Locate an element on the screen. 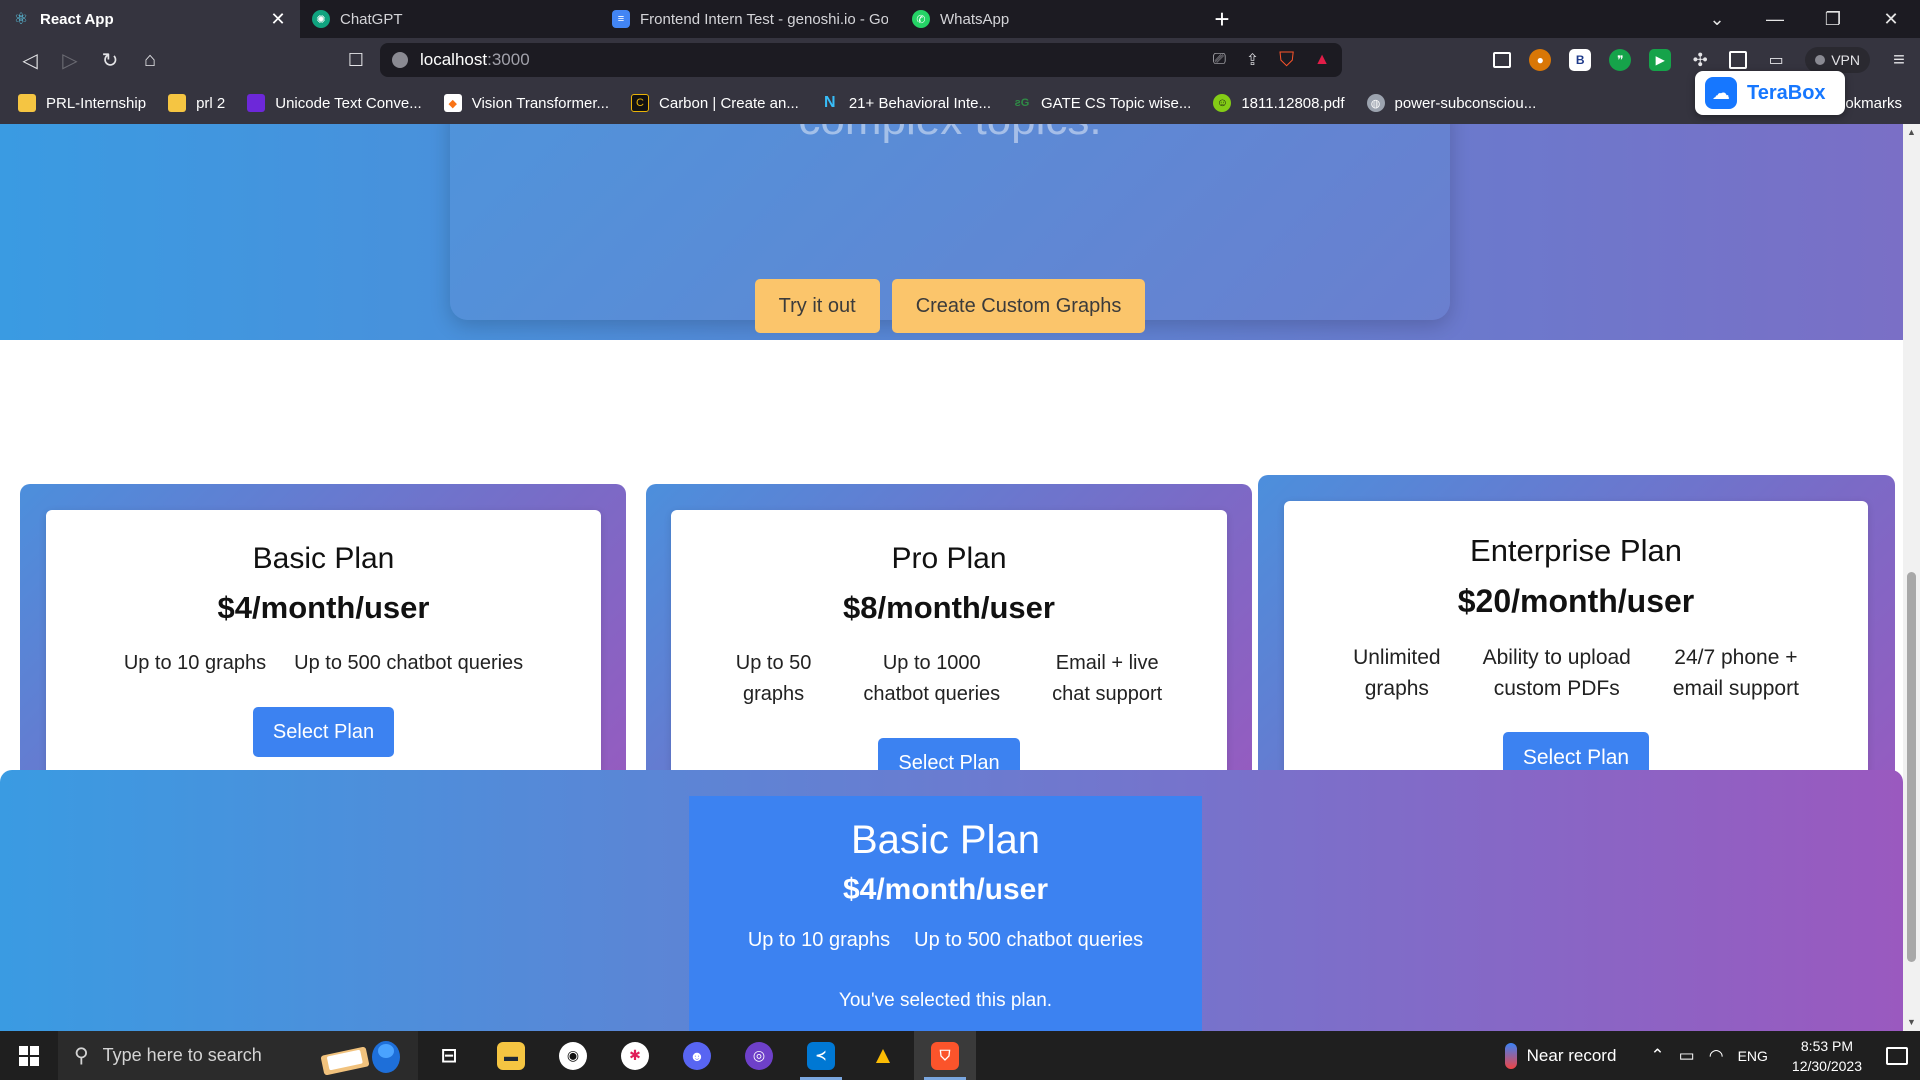  google-drive-icon: ▲ is located at coordinates (883, 1055).